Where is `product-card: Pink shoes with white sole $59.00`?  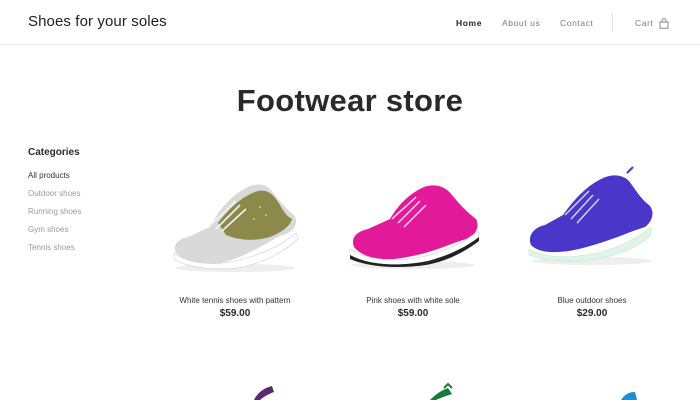 product-card: Pink shoes with white sole $59.00 is located at coordinates (413, 242).